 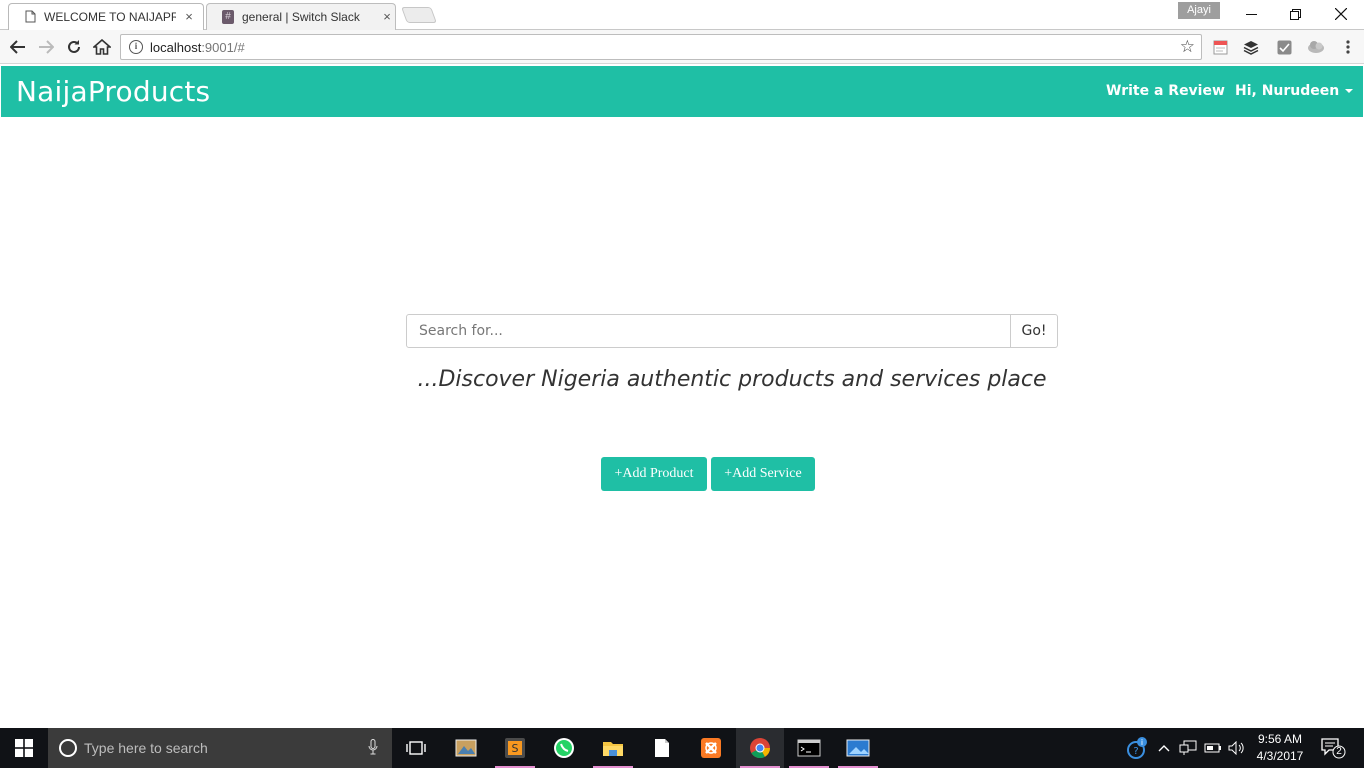 I want to click on add-service-button: +Add Service, so click(x=763, y=474).